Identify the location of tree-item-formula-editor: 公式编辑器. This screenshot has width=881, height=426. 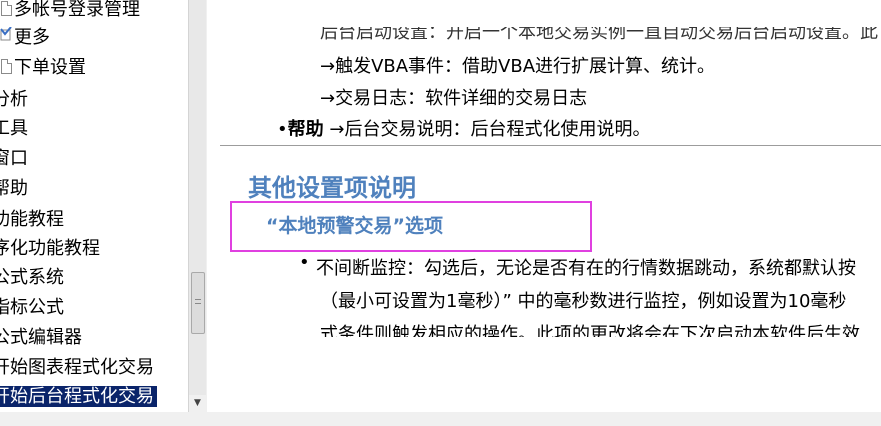
(41, 338).